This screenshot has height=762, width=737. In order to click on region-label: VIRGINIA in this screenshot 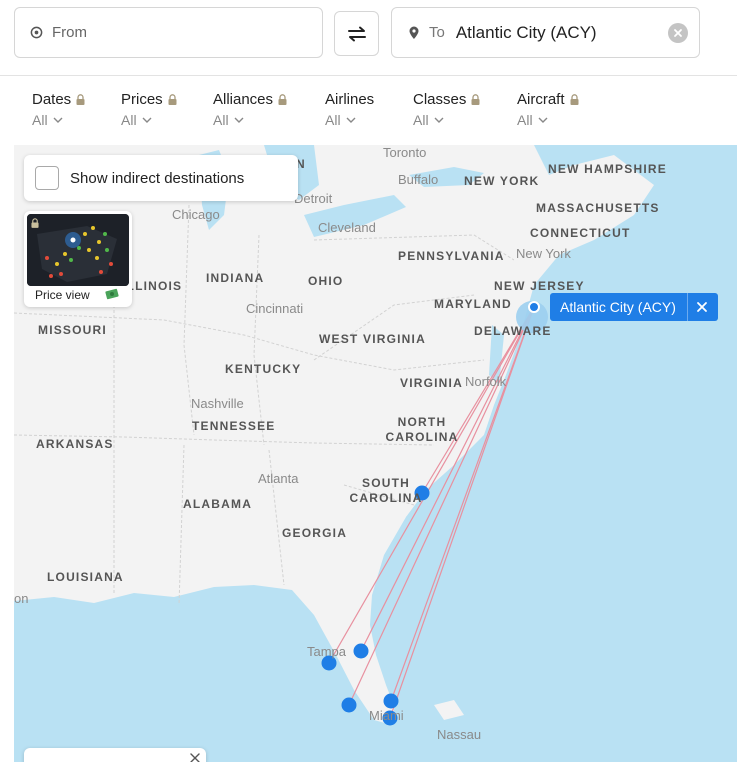, I will do `click(431, 383)`.